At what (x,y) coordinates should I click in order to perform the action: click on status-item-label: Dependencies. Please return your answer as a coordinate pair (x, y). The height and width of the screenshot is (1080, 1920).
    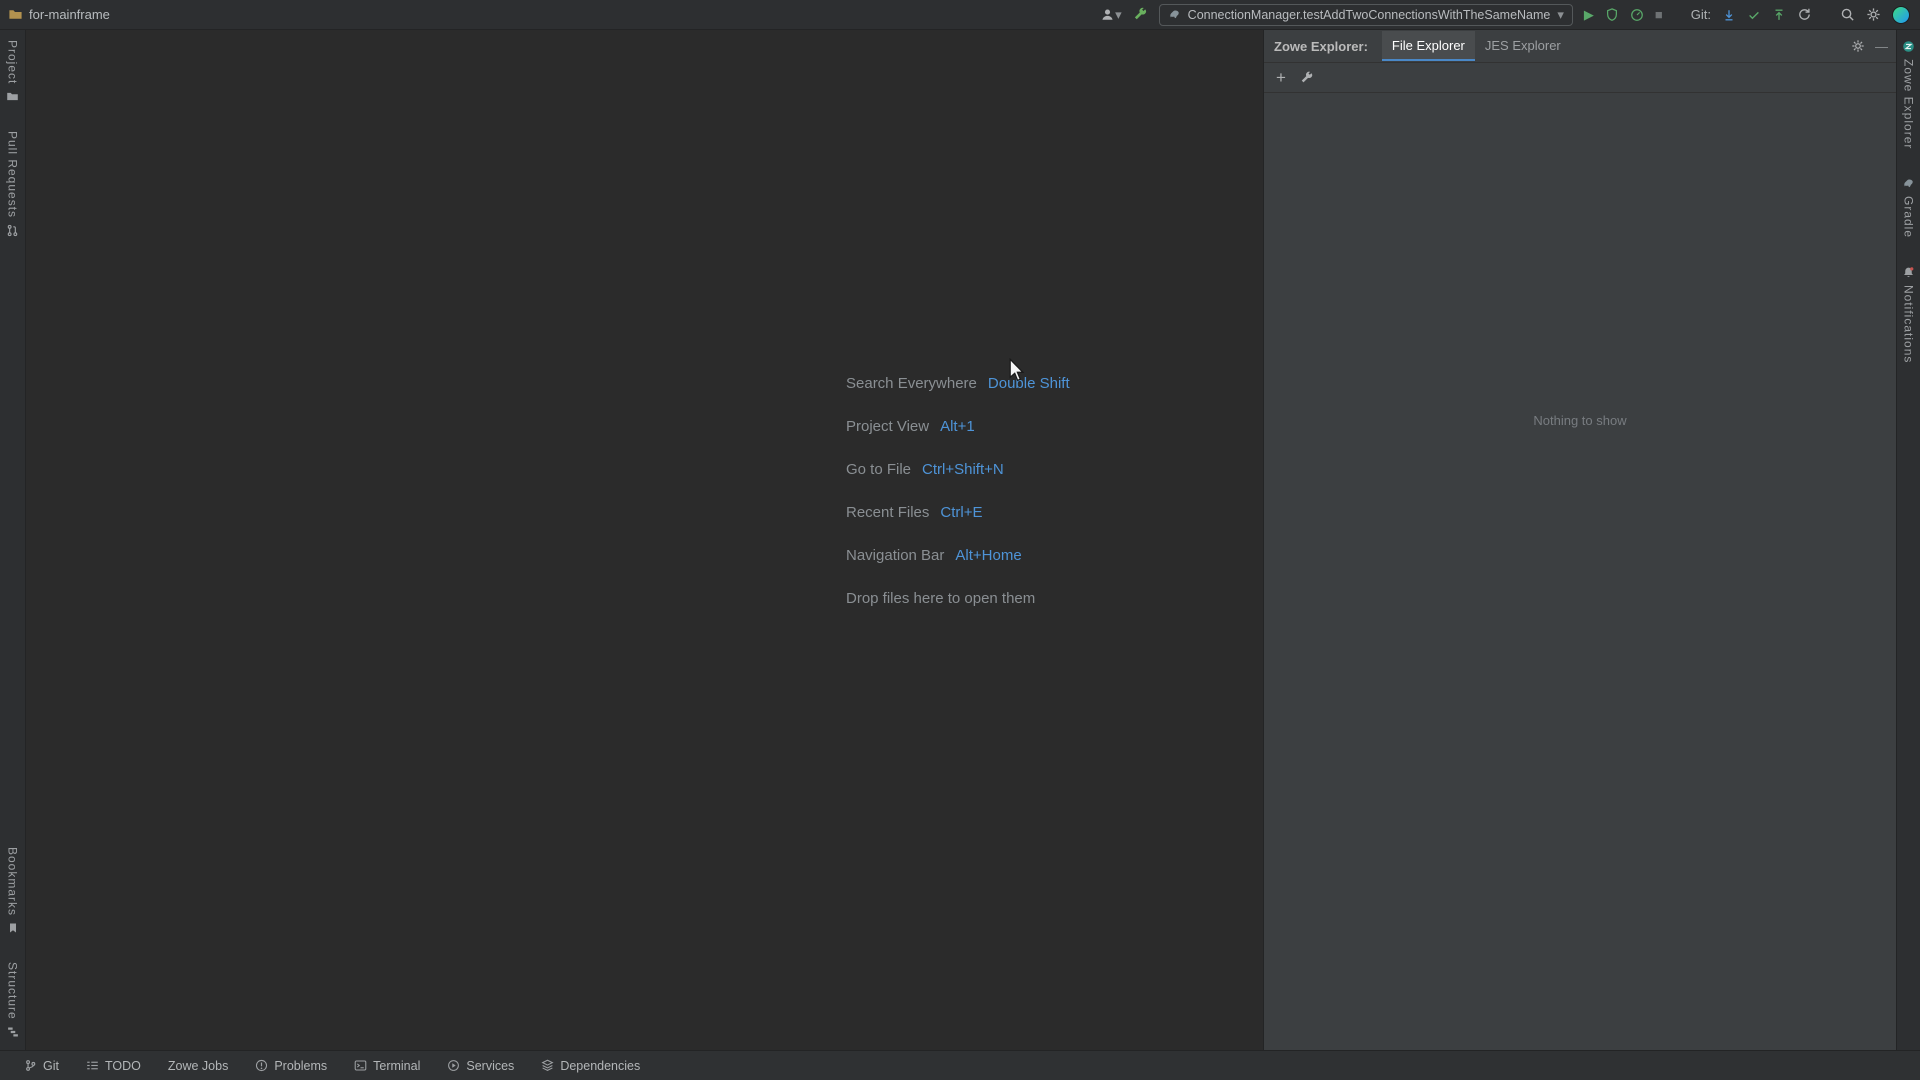
    Looking at the image, I should click on (600, 1065).